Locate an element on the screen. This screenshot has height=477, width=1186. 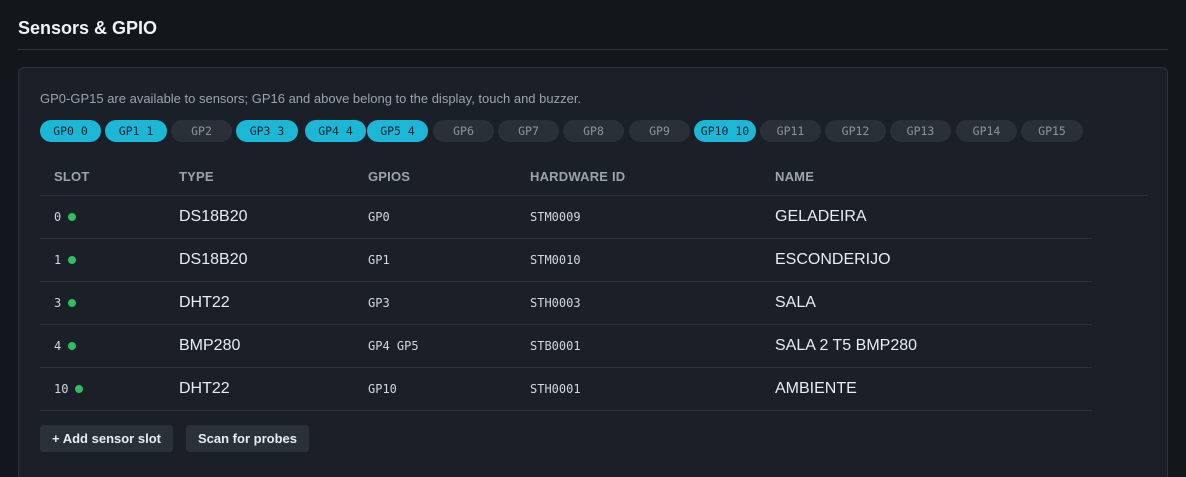
slot-number: 3 is located at coordinates (58, 303).